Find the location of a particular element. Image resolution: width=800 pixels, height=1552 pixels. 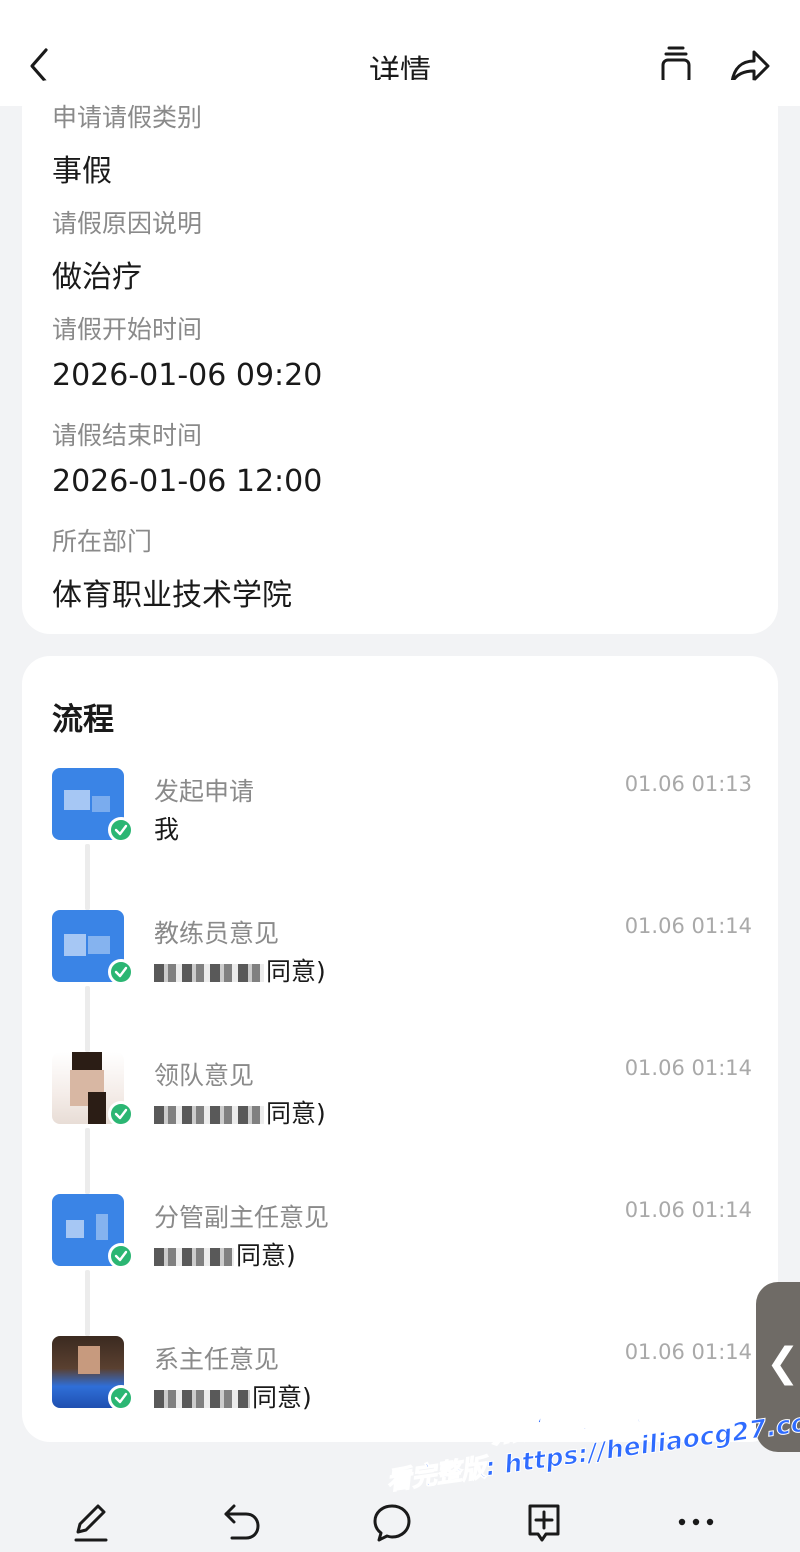

field-label: 申请请假类别 is located at coordinates (127, 117).